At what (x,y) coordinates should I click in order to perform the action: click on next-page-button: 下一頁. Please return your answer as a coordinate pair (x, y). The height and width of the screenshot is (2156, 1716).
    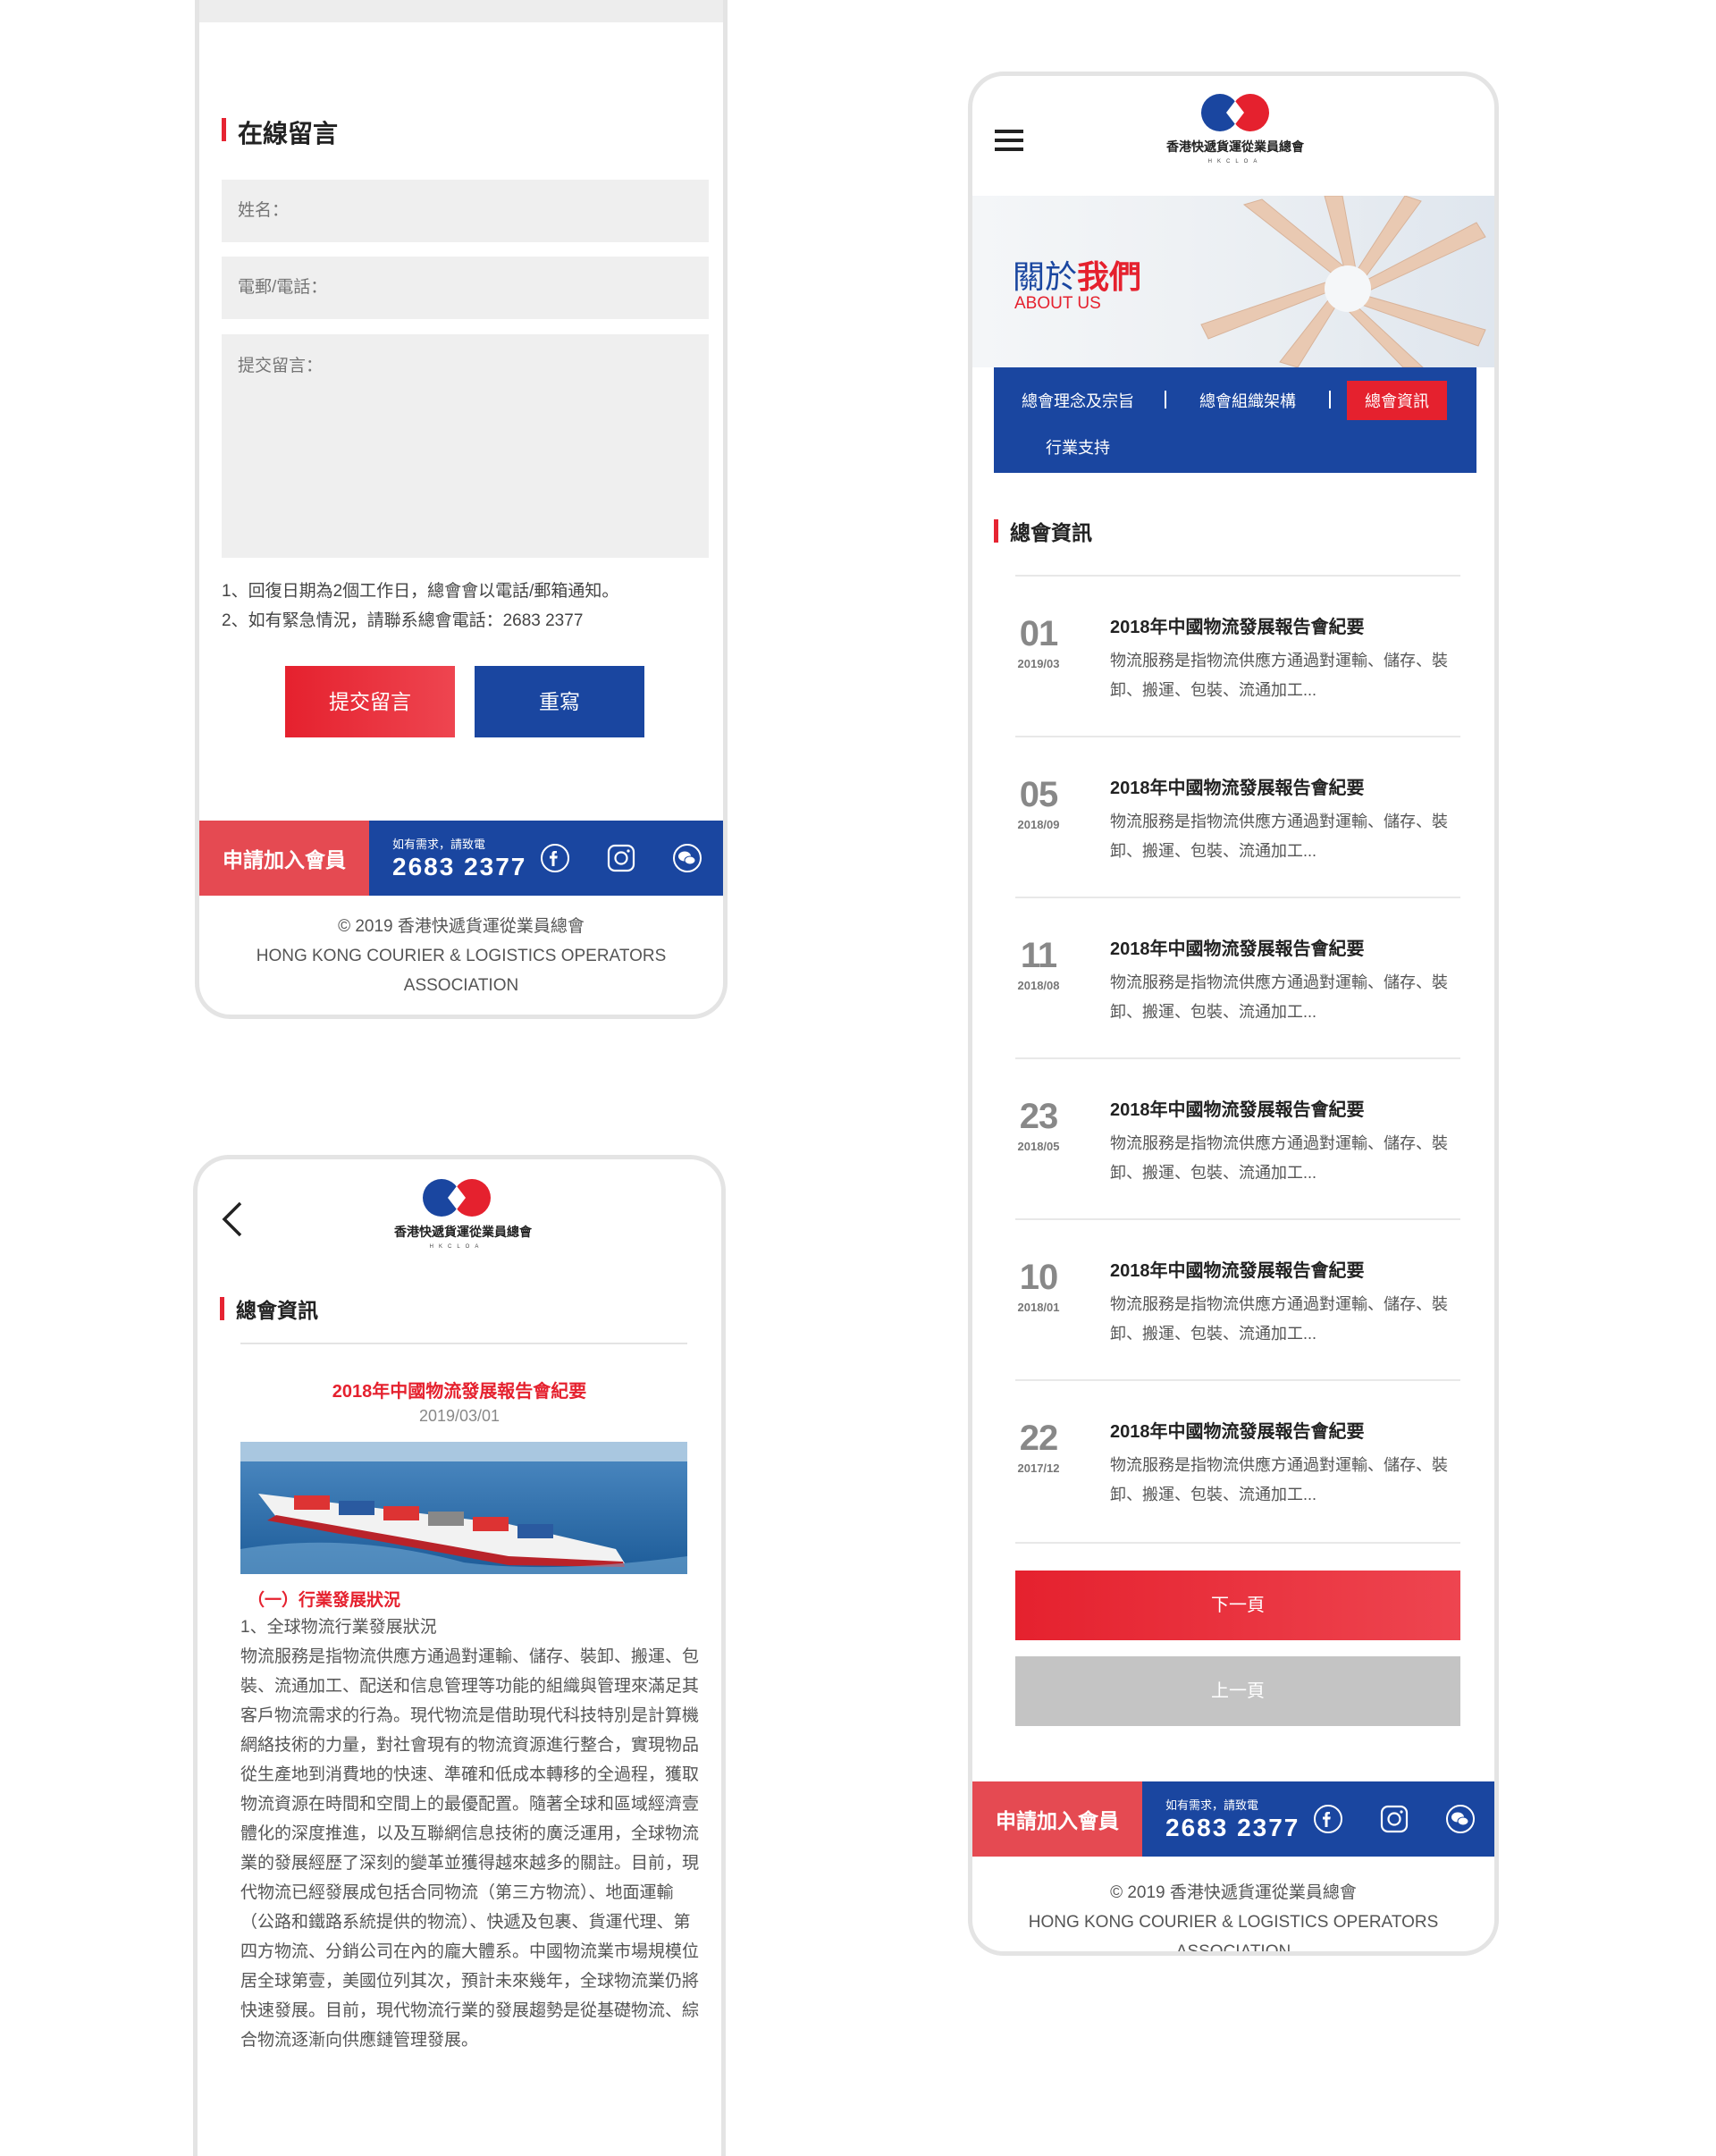
    Looking at the image, I should click on (1238, 1606).